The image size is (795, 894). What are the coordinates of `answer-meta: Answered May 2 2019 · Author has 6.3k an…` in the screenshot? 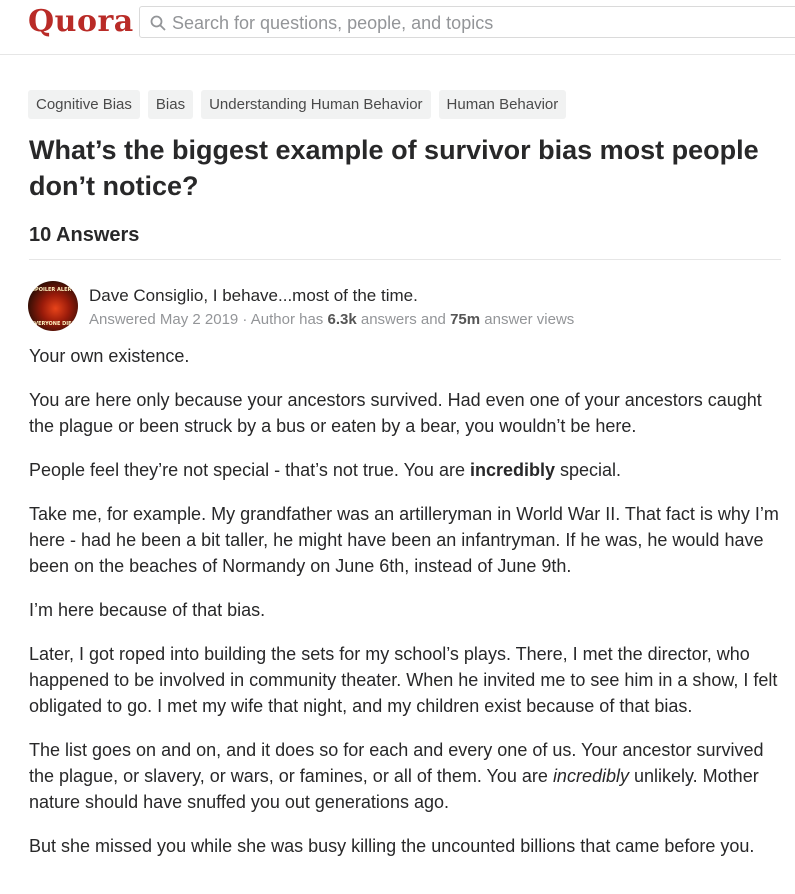 It's located at (331, 319).